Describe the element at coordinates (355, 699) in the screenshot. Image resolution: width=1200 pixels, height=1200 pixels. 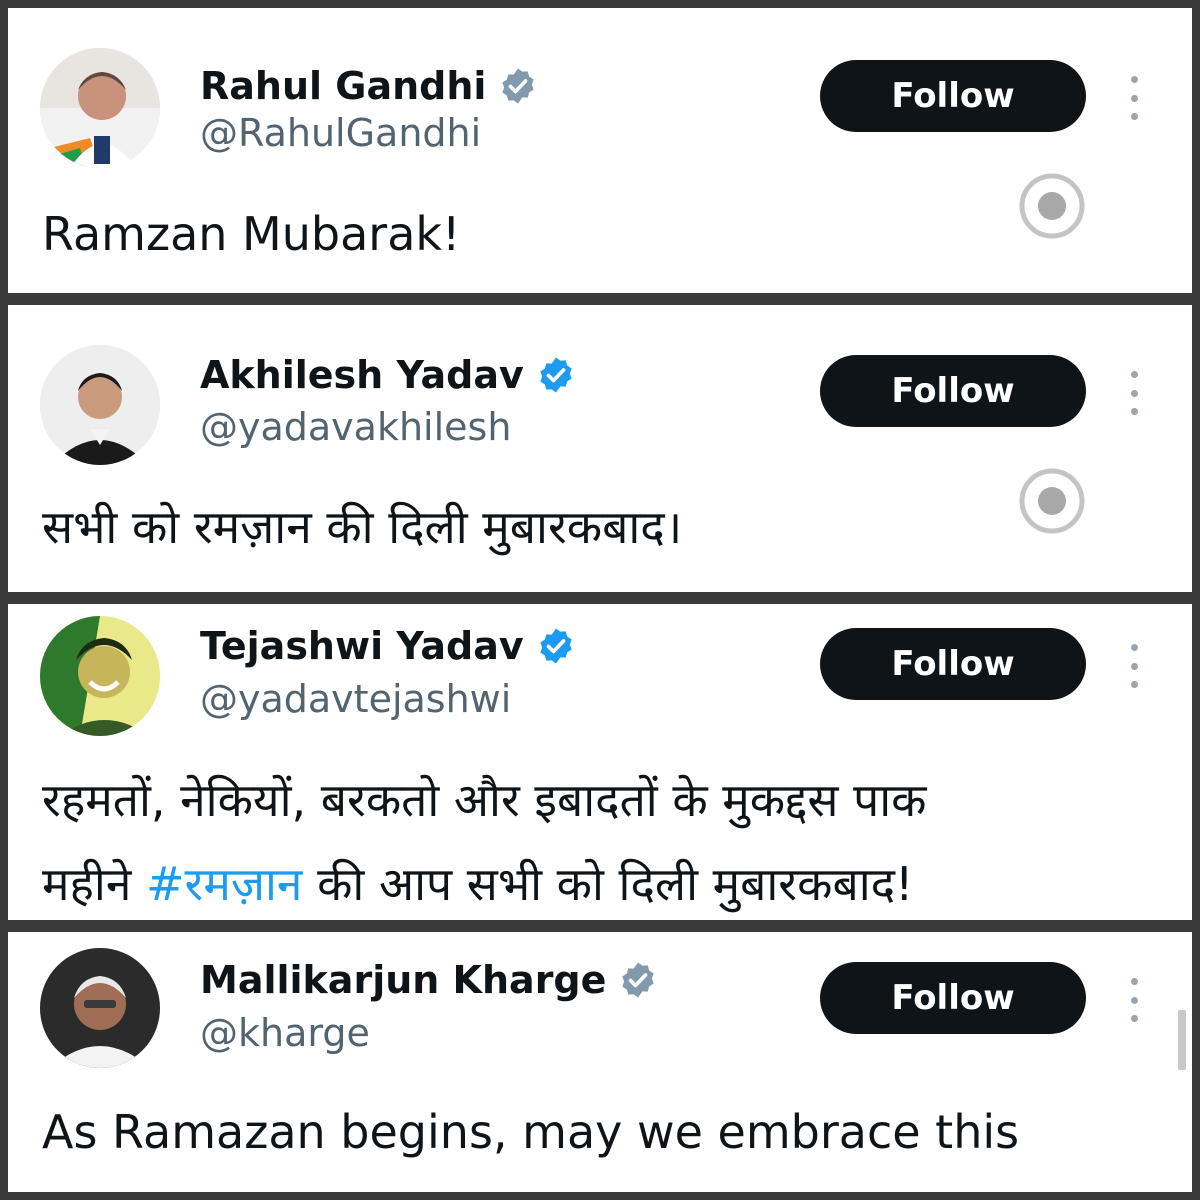
I see `user-handle: @yadavtejashwi` at that location.